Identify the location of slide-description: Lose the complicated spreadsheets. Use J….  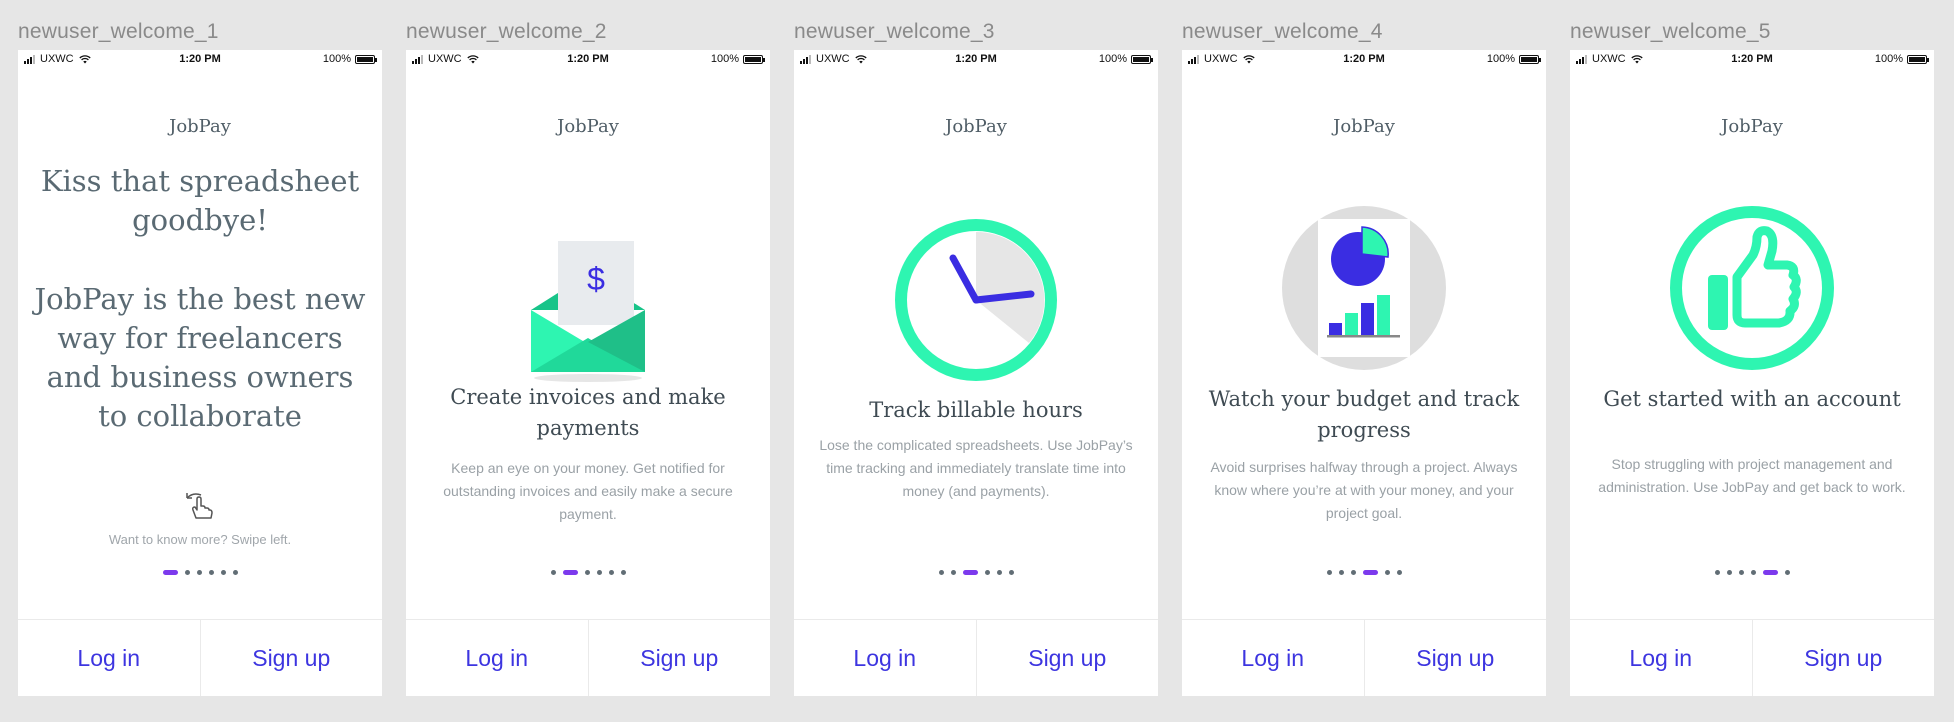
(976, 468).